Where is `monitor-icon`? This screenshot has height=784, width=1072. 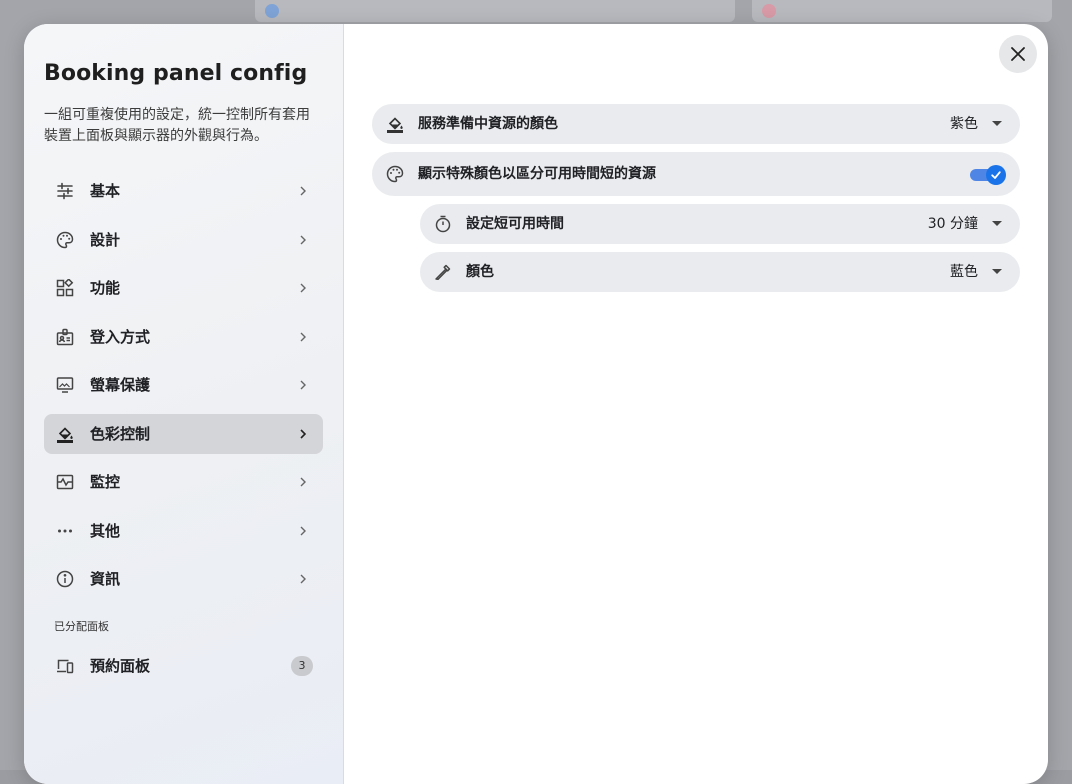
monitor-icon is located at coordinates (65, 385).